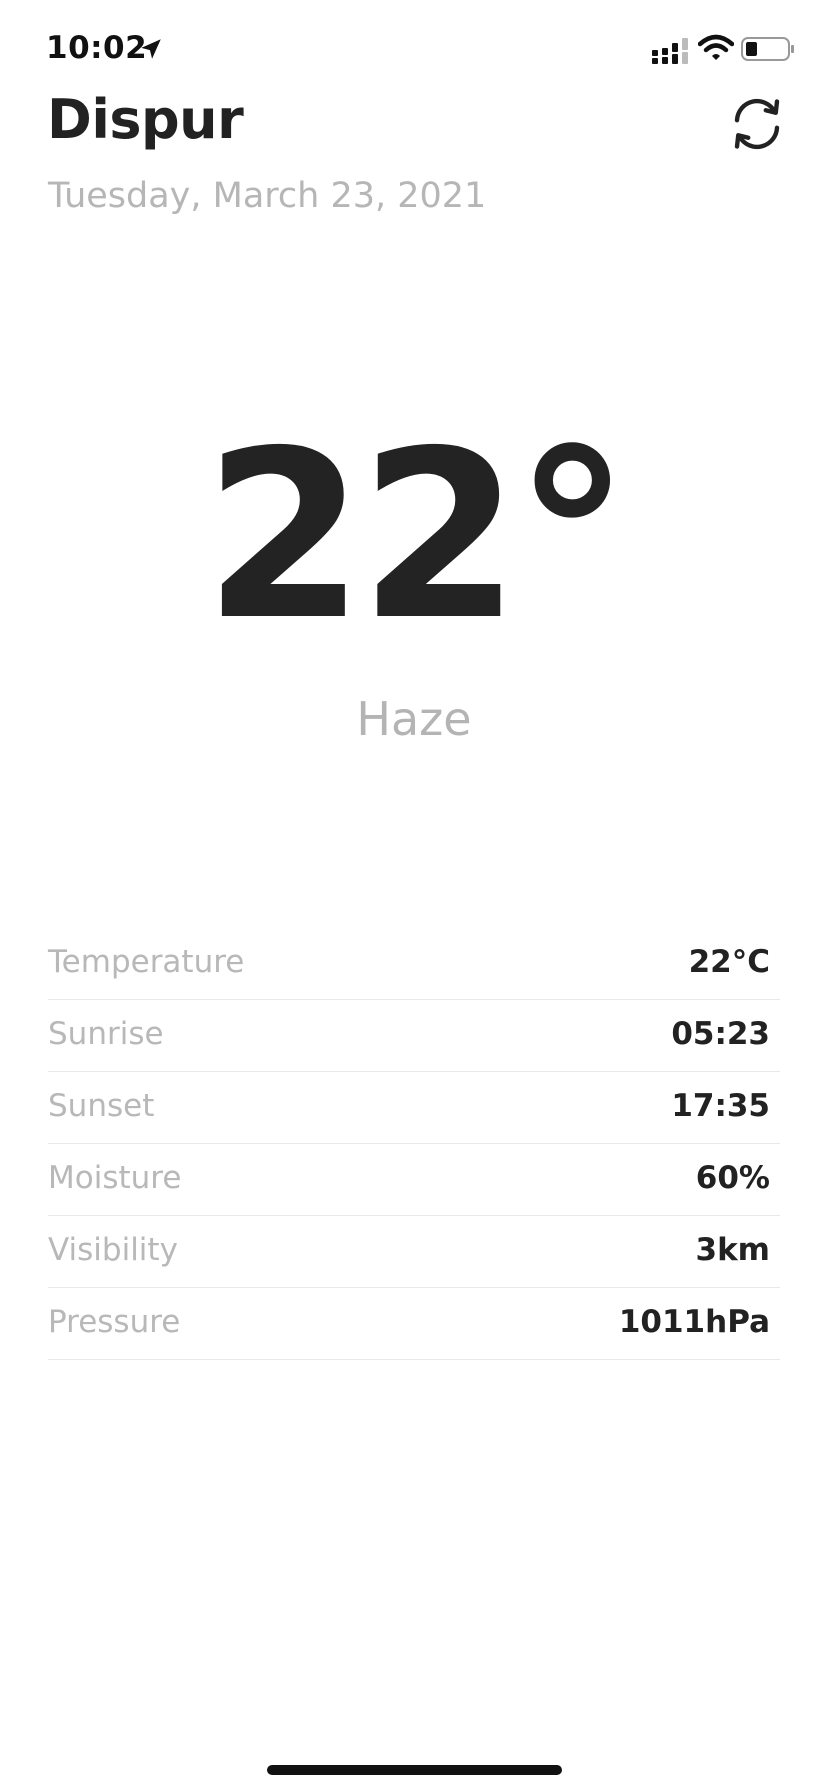 This screenshot has width=828, height=1792. Describe the element at coordinates (414, 1252) in the screenshot. I see `detail-row-visibility: Visibility 3km` at that location.